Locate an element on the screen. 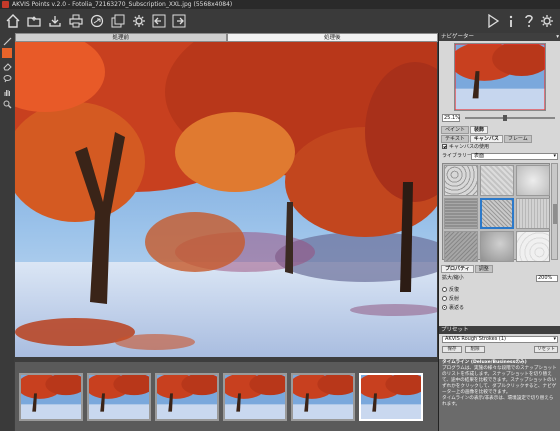  zoom-slider-knob is located at coordinates (505, 118).